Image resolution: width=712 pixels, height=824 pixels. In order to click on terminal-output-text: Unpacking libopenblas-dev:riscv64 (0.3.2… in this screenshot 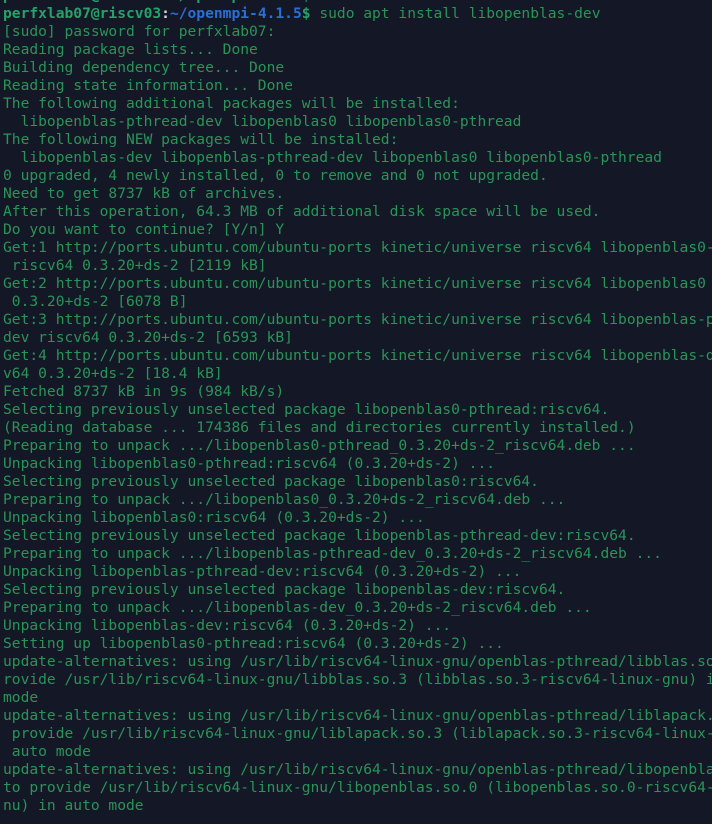, I will do `click(227, 625)`.